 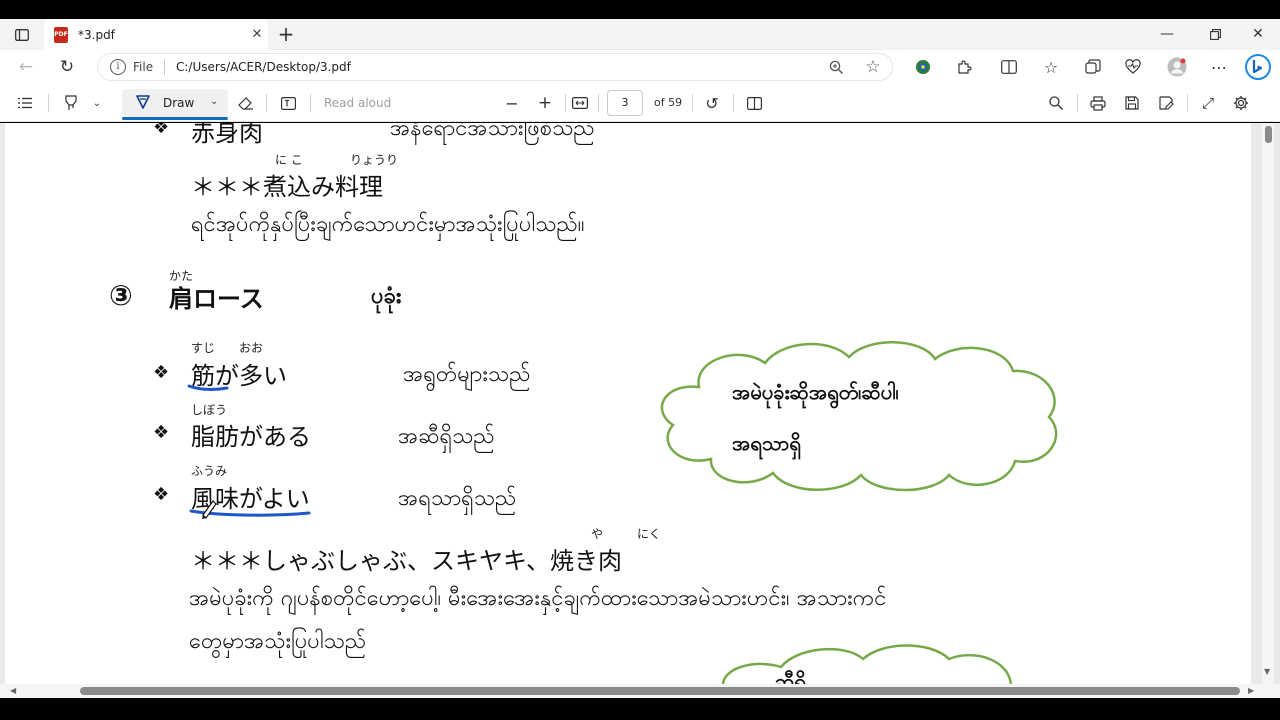 I want to click on url-text: C:/Users/ACER/Desktop/3.pdf, so click(x=263, y=67).